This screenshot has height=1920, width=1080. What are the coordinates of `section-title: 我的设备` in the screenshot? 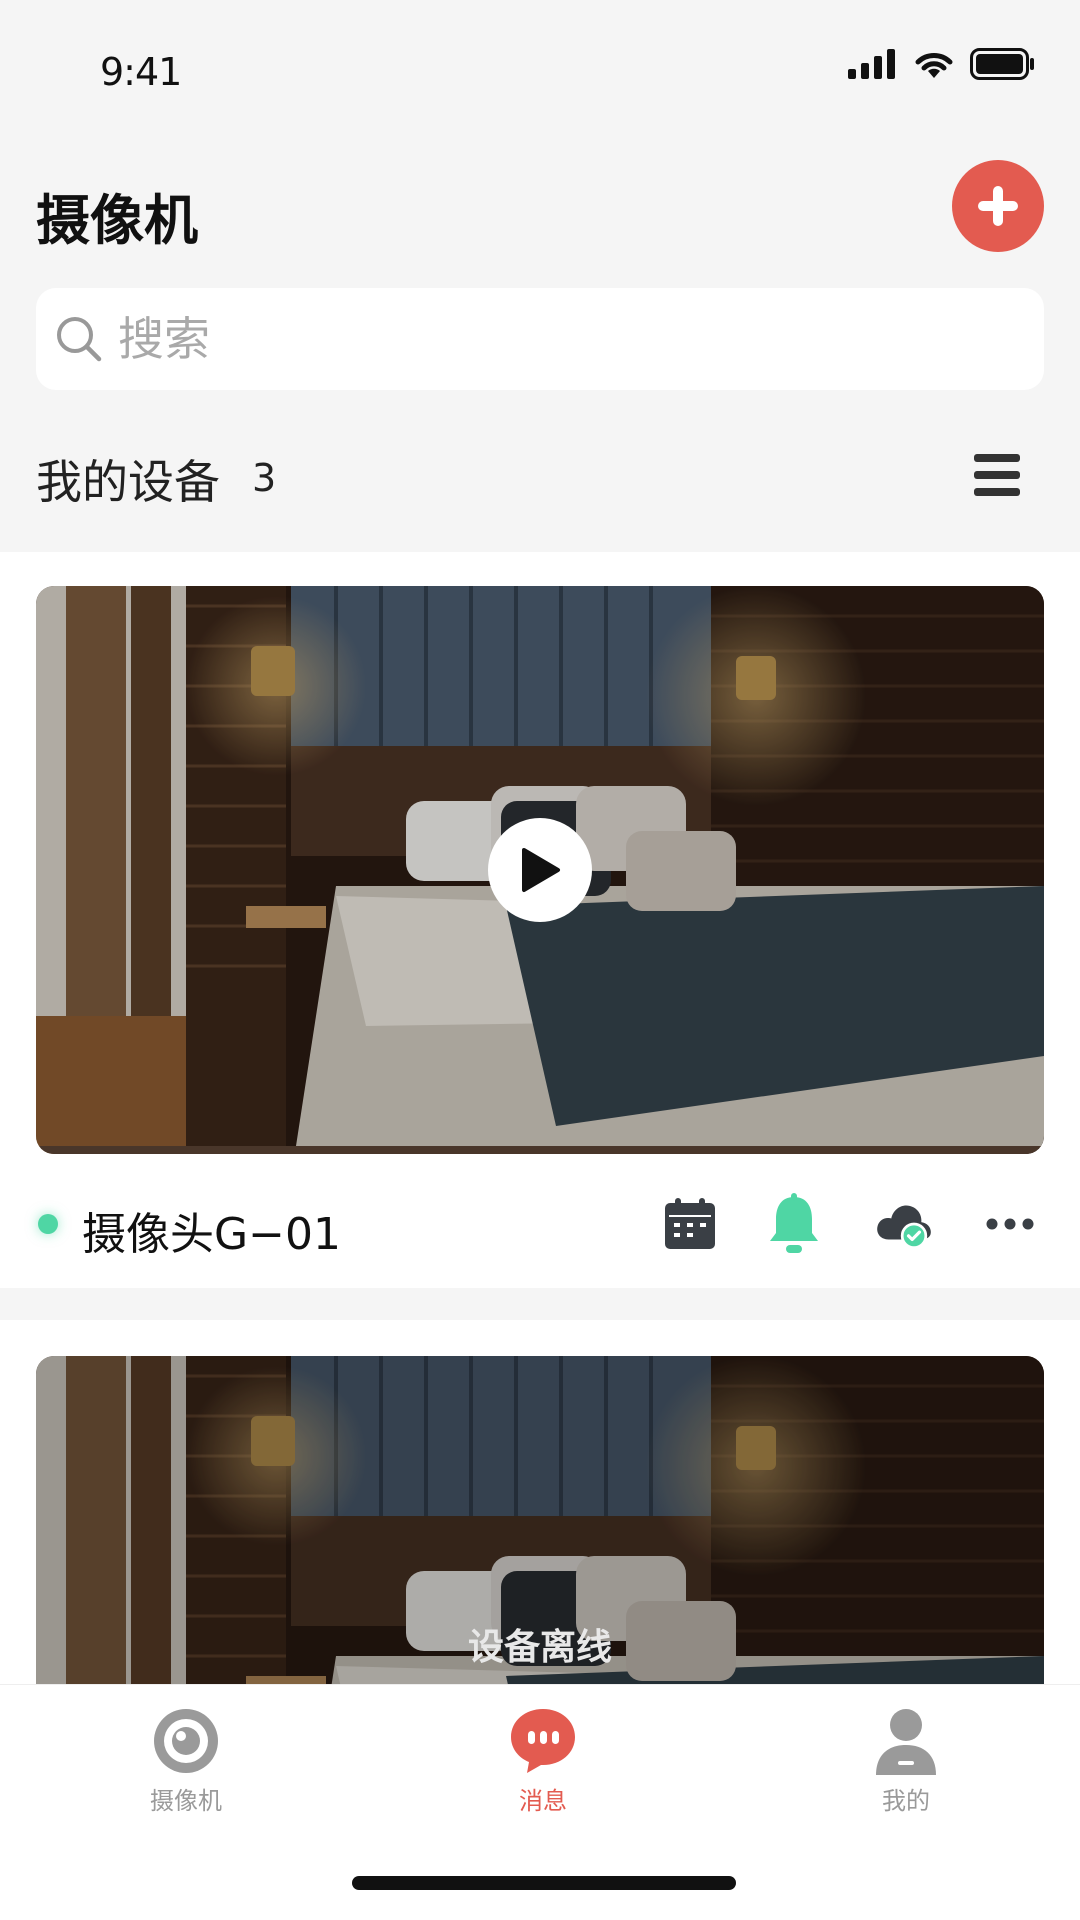 It's located at (128, 482).